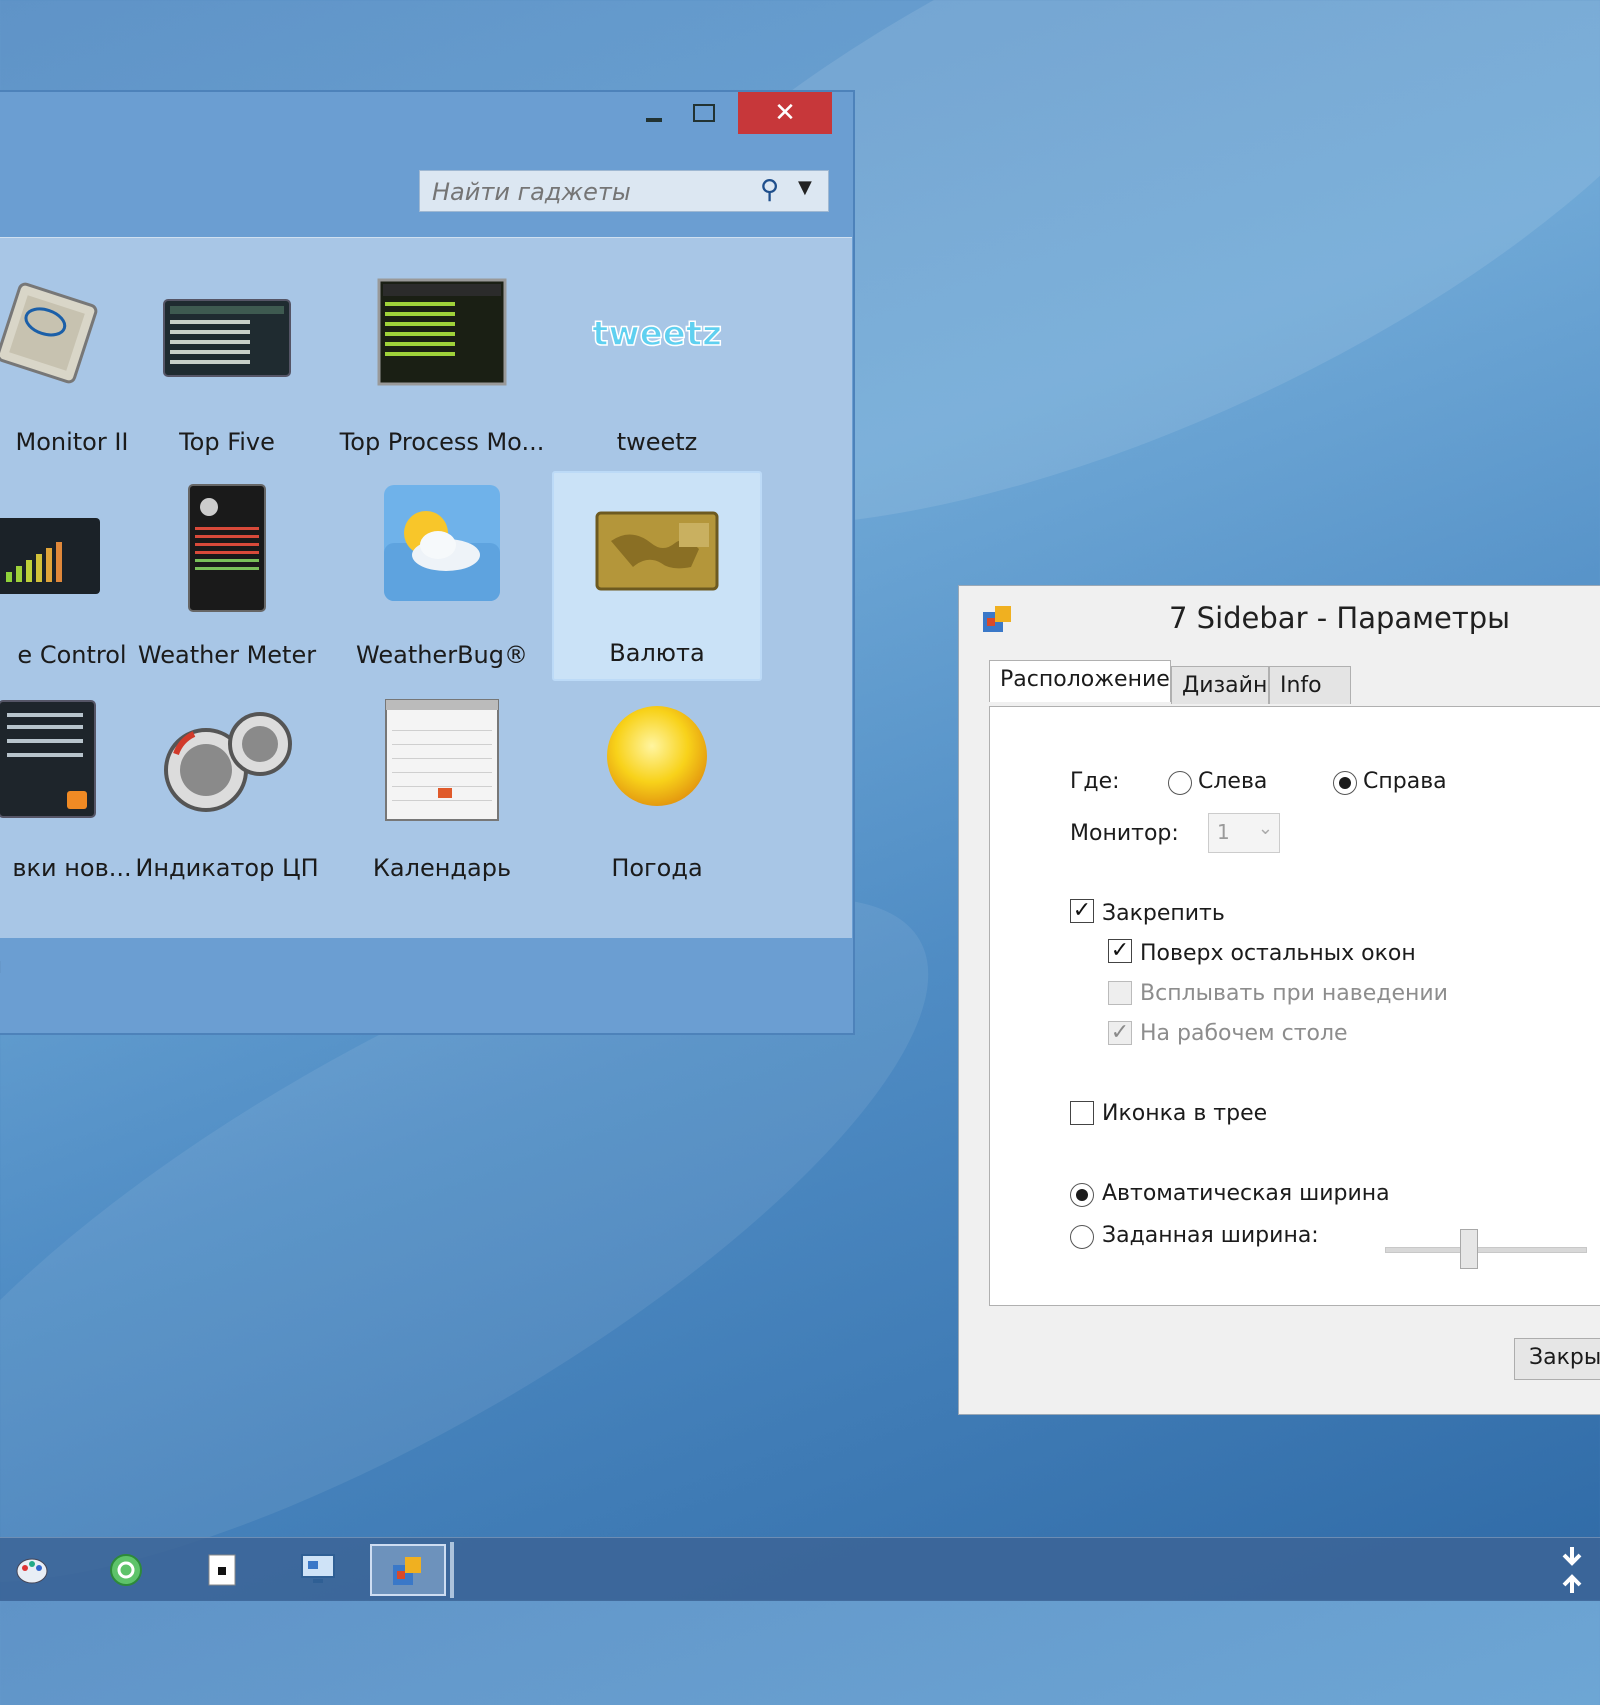 This screenshot has width=1600, height=1705. I want to click on show-desktop-button, so click(1572, 1570).